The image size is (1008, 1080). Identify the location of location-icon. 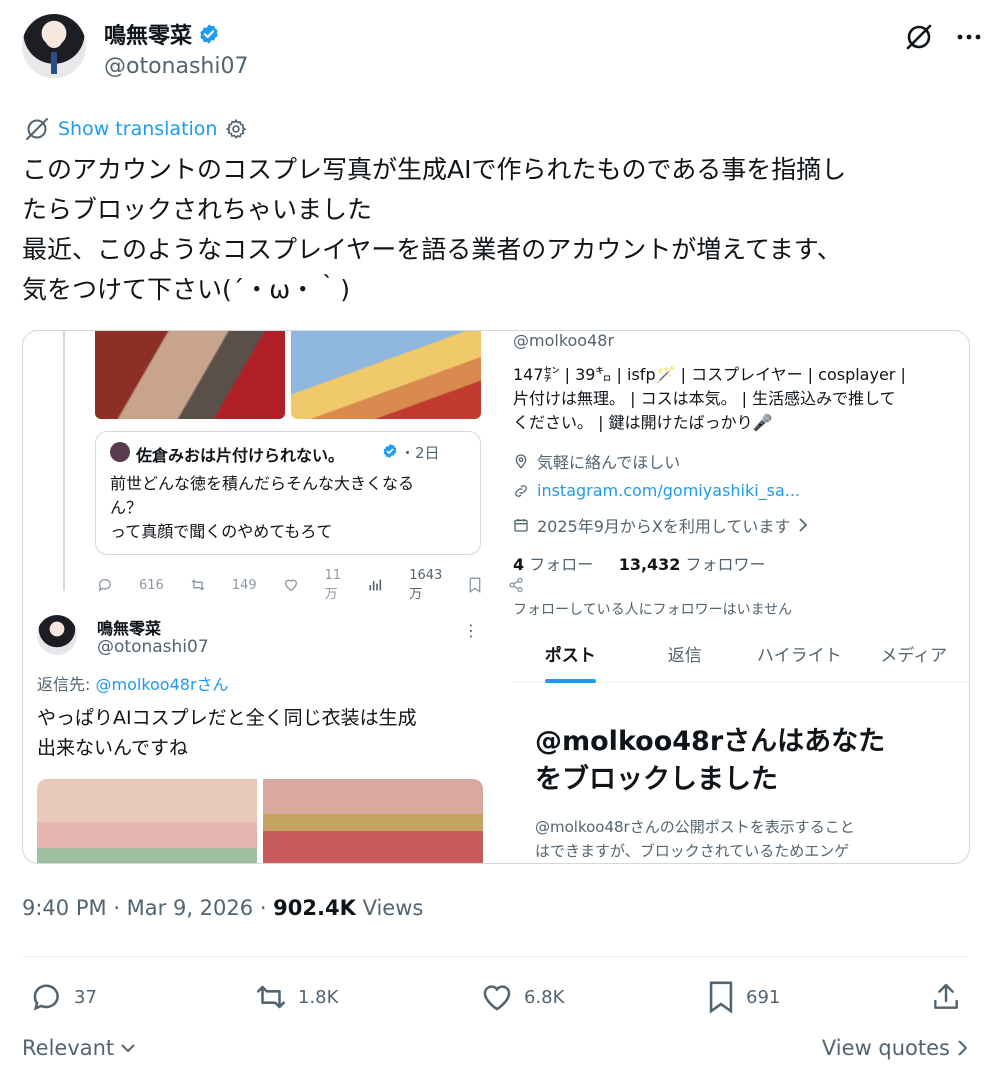
(521, 461).